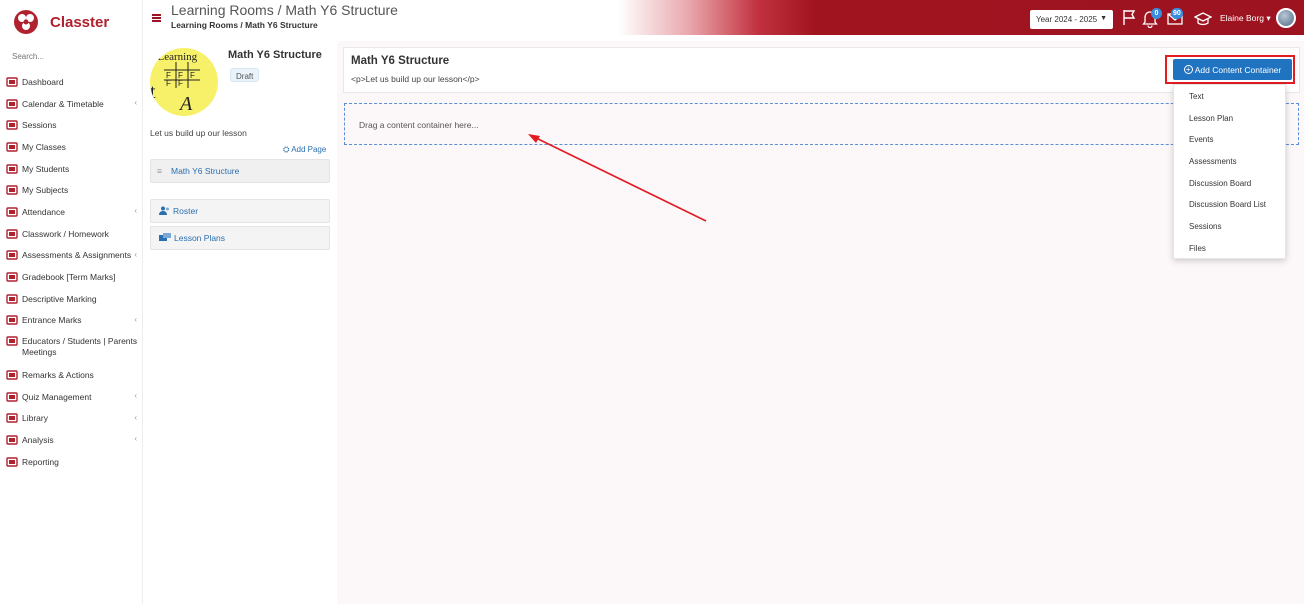 This screenshot has height=604, width=1304. I want to click on list-icon, so click(12, 233).